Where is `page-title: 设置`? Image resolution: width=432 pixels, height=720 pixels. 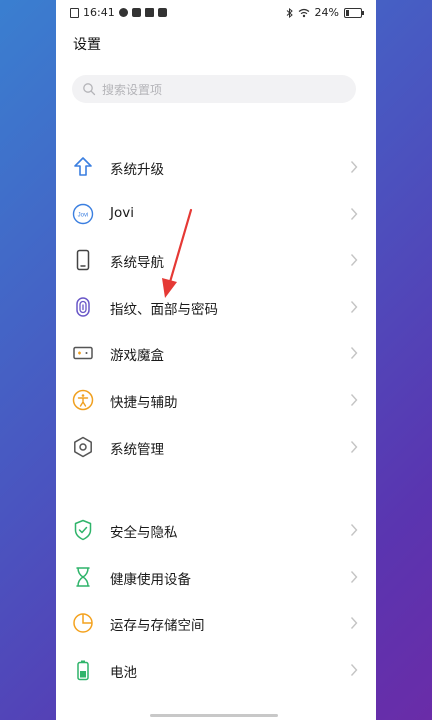
page-title: 设置 is located at coordinates (87, 45).